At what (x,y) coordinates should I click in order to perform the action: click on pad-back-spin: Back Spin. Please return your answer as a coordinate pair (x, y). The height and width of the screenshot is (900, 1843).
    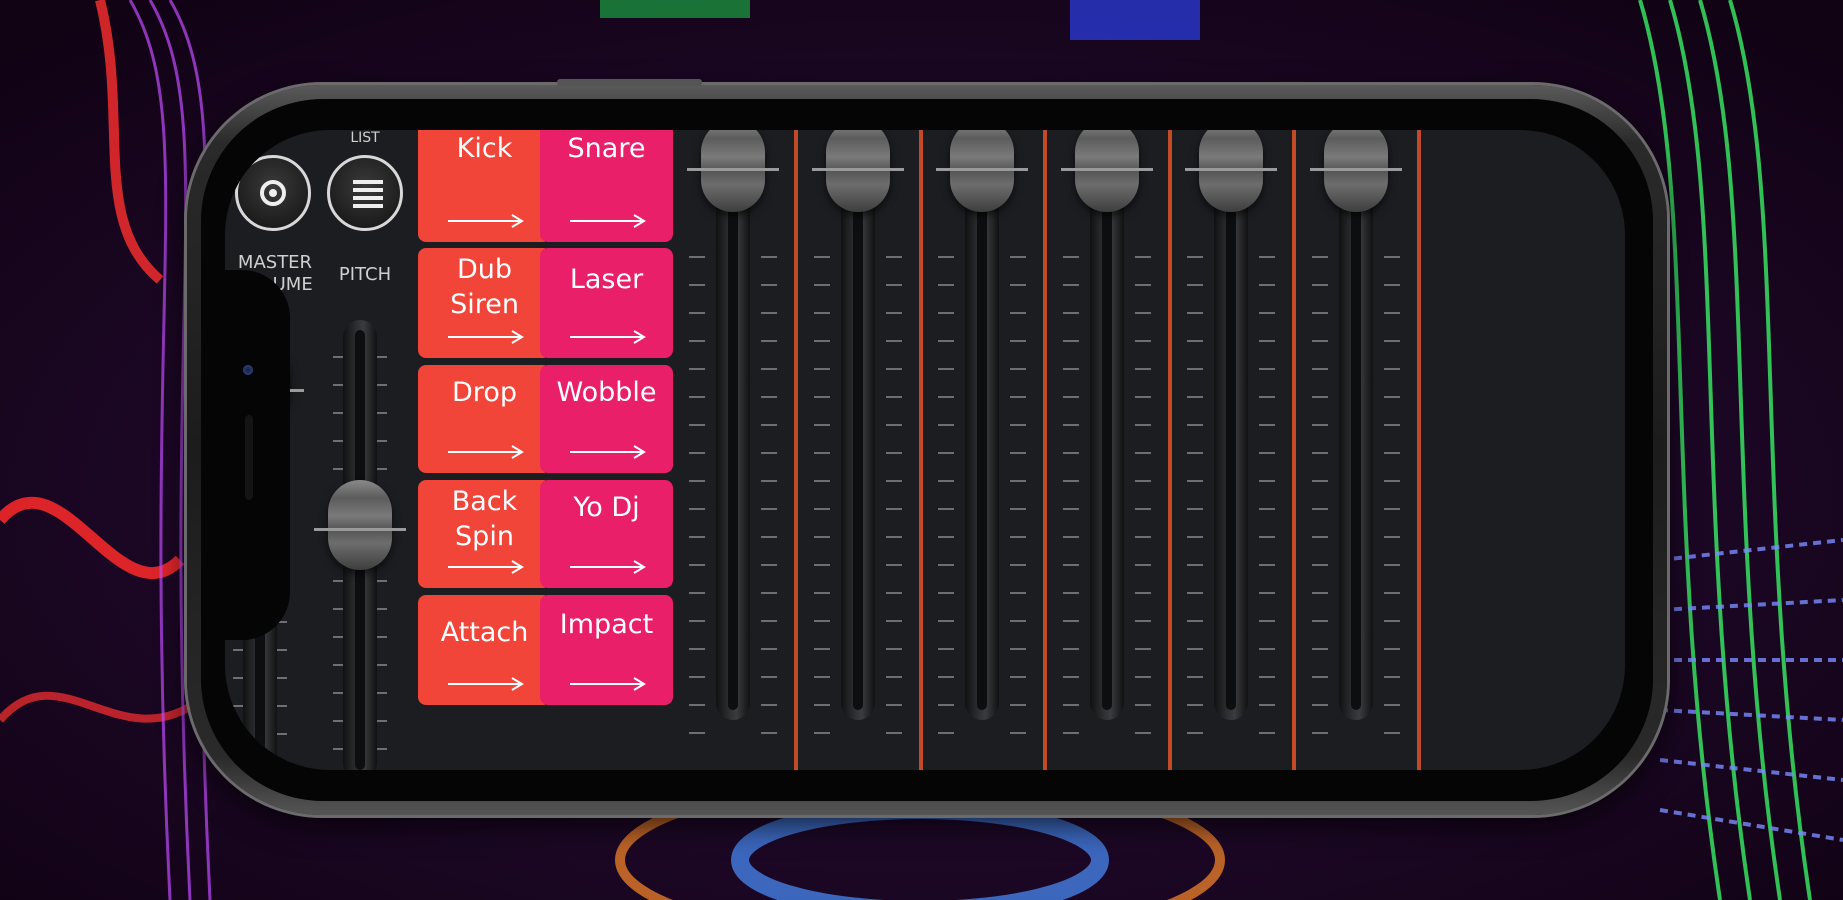
    Looking at the image, I should click on (484, 534).